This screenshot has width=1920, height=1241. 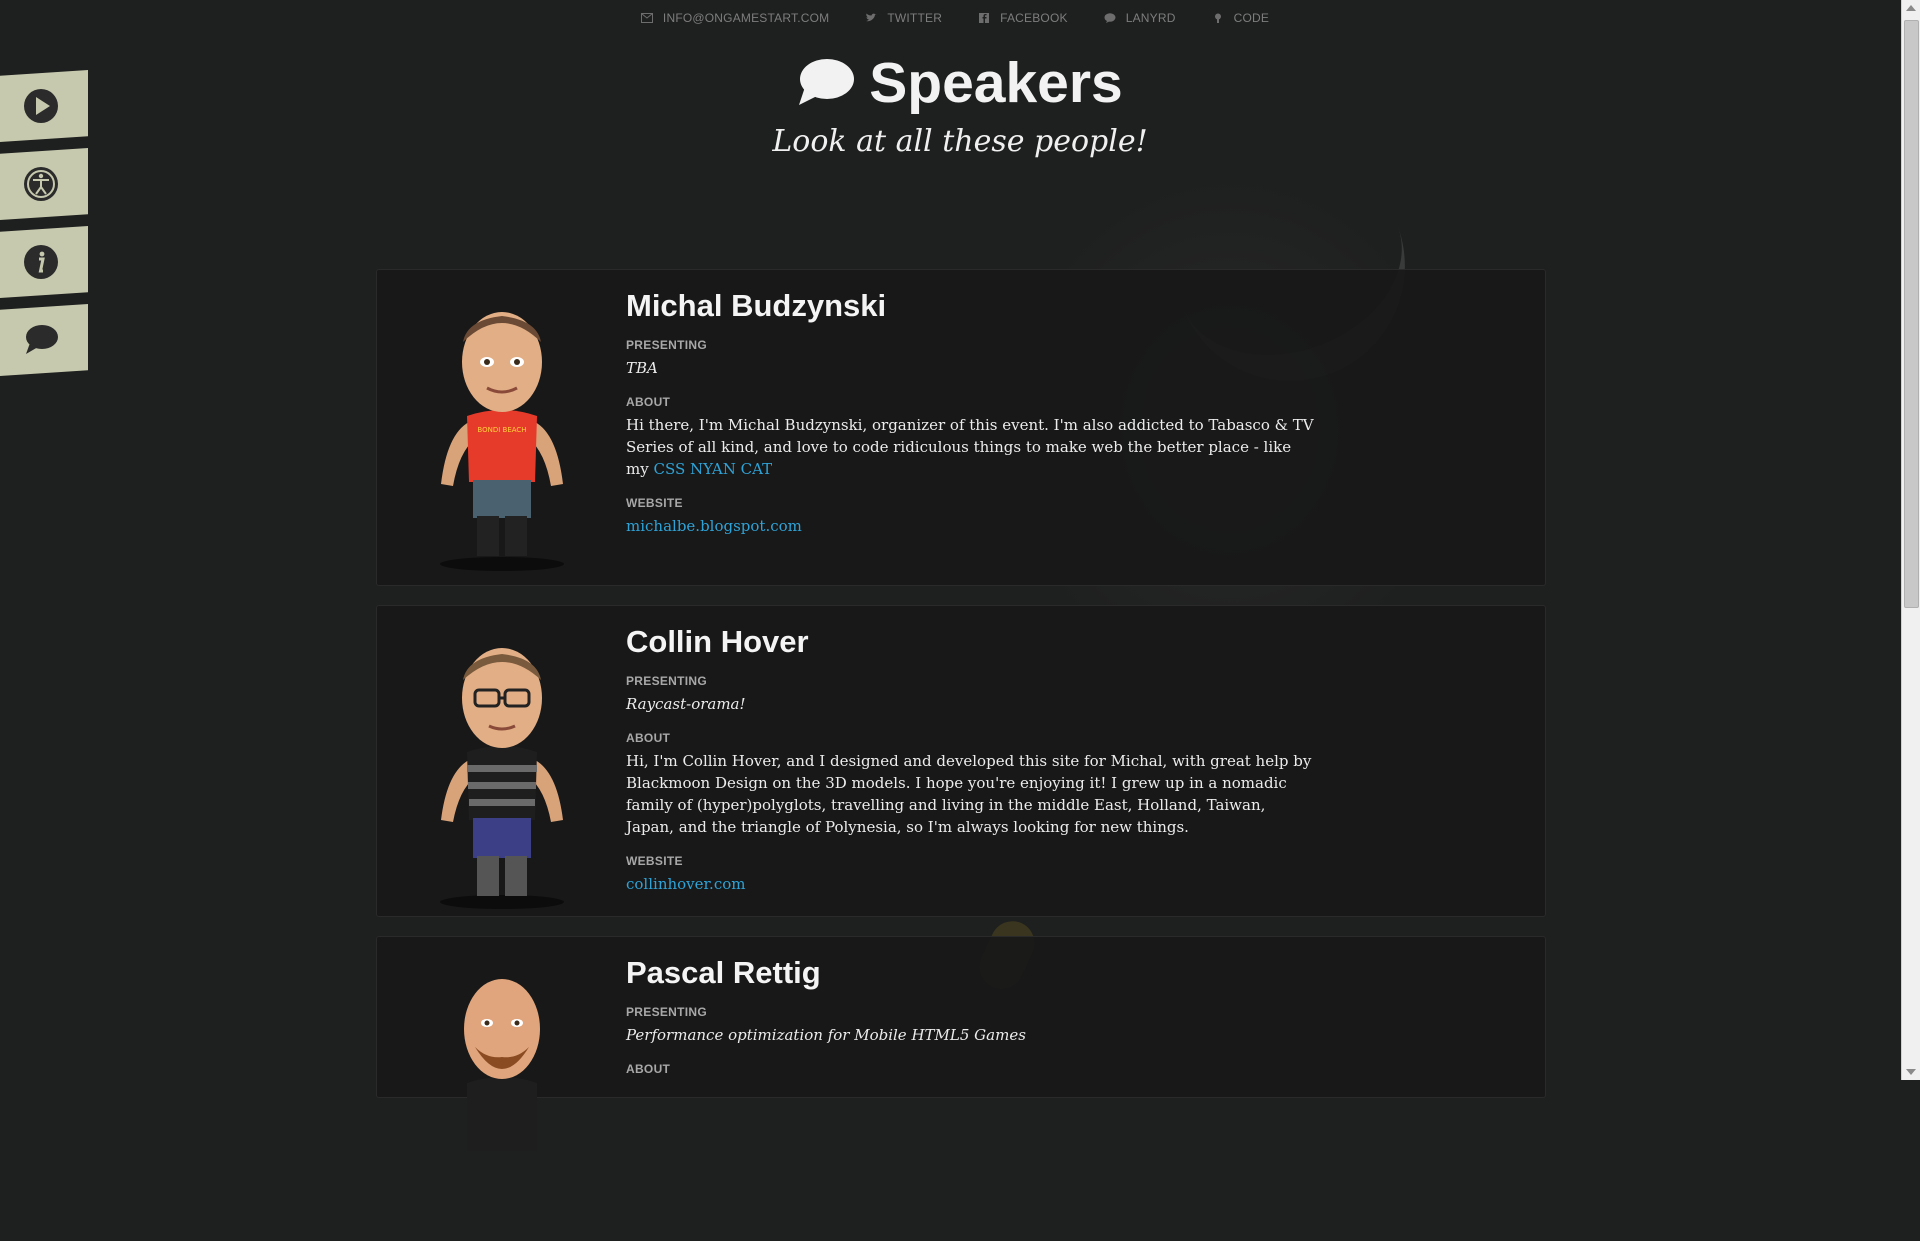 What do you see at coordinates (996, 83) in the screenshot?
I see `page-title-text: Speakers` at bounding box center [996, 83].